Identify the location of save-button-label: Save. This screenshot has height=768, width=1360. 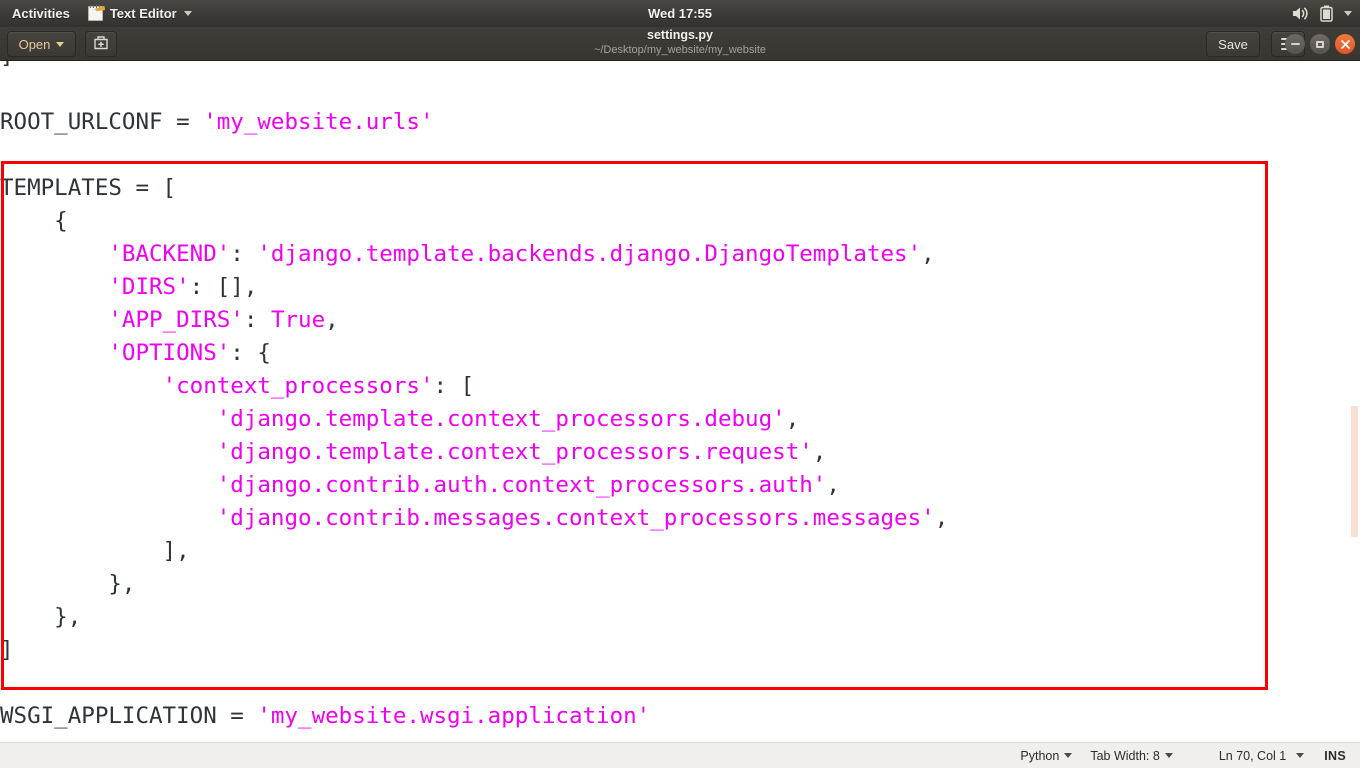
(1233, 44).